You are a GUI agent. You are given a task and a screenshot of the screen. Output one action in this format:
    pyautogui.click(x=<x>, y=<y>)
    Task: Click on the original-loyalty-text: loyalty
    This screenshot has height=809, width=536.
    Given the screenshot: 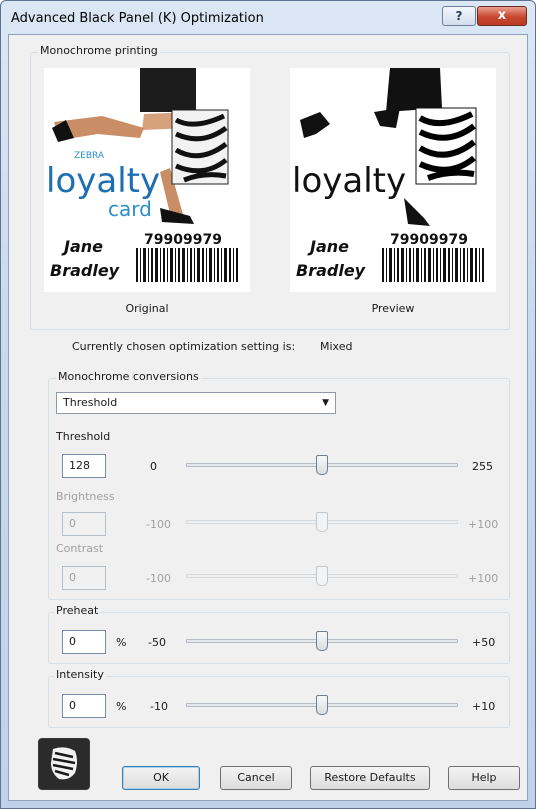 What is the action you would take?
    pyautogui.click(x=103, y=181)
    